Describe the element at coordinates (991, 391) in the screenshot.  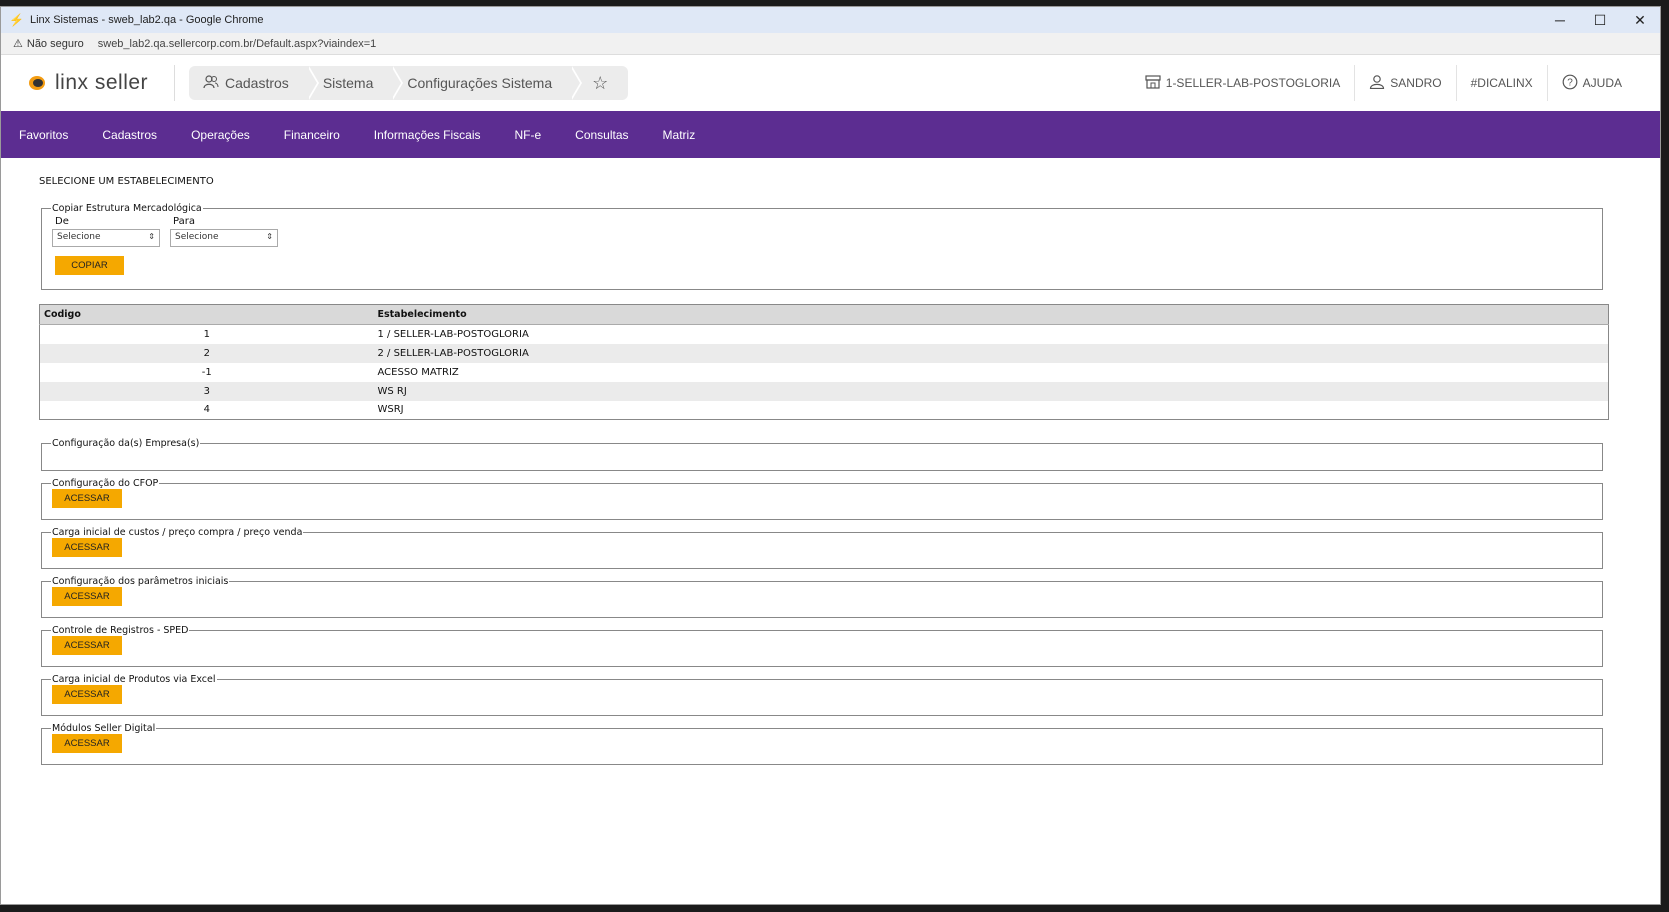
I see `row-name: WS RJ` at that location.